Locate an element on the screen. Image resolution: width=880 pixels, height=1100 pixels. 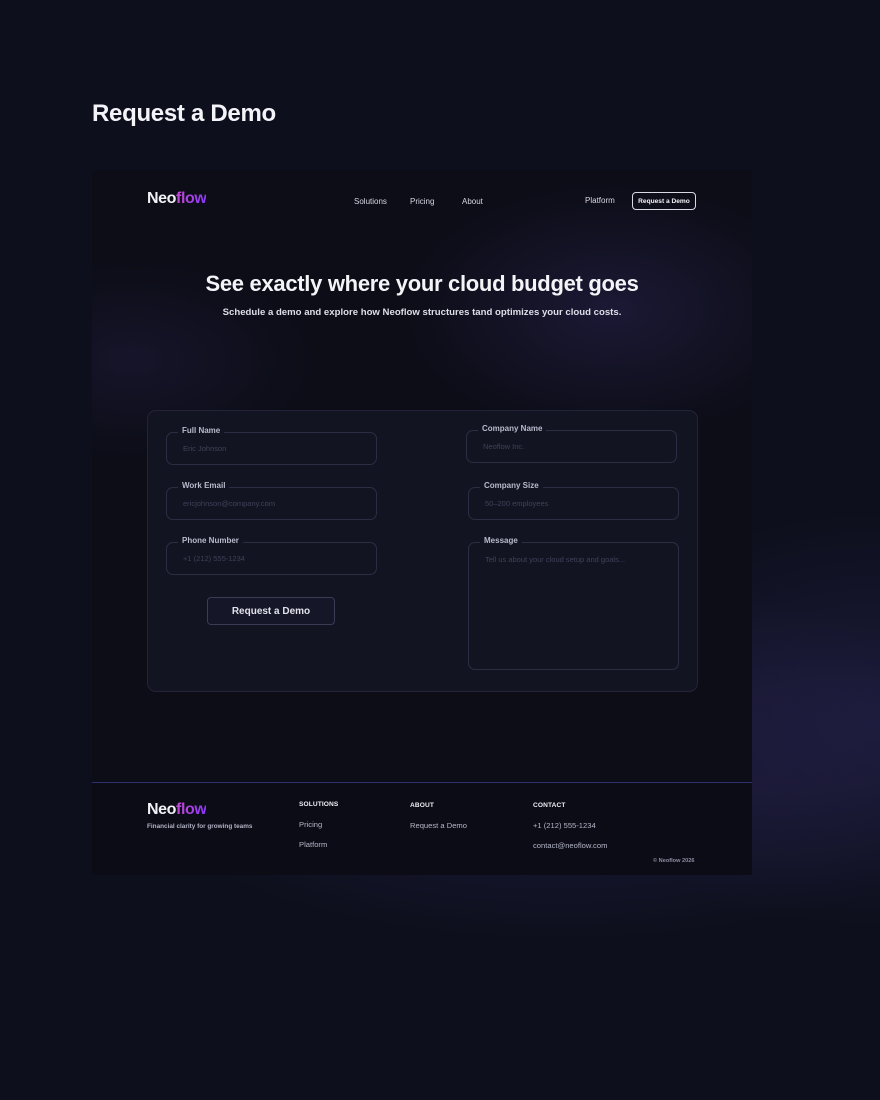
footer-contact-phone: +1 (212) 555-1234 is located at coordinates (564, 825).